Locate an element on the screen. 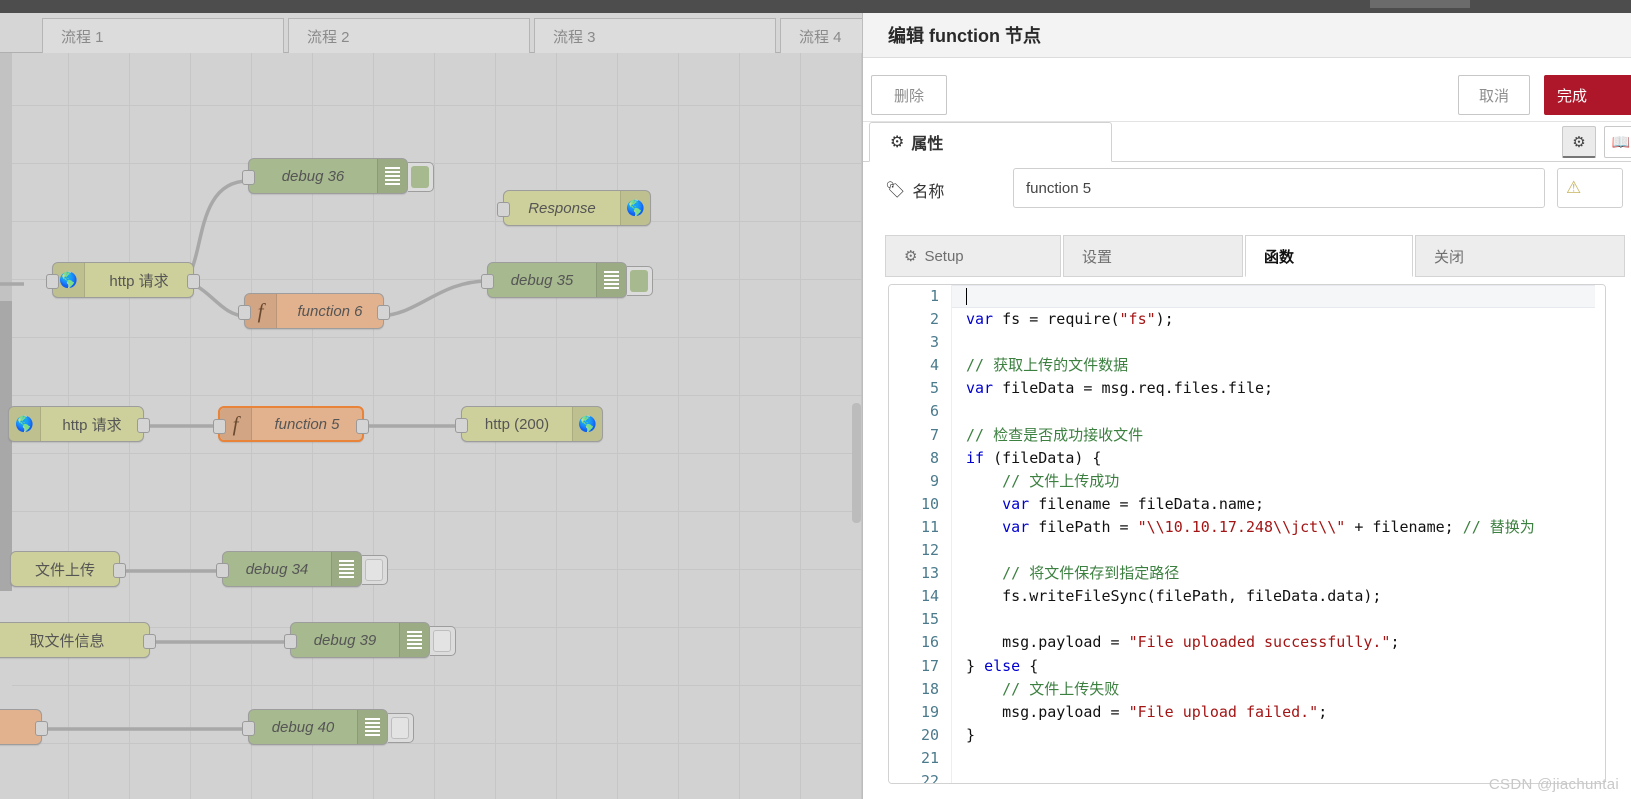  watermark: CSDN @jiachuntai is located at coordinates (1553, 784).